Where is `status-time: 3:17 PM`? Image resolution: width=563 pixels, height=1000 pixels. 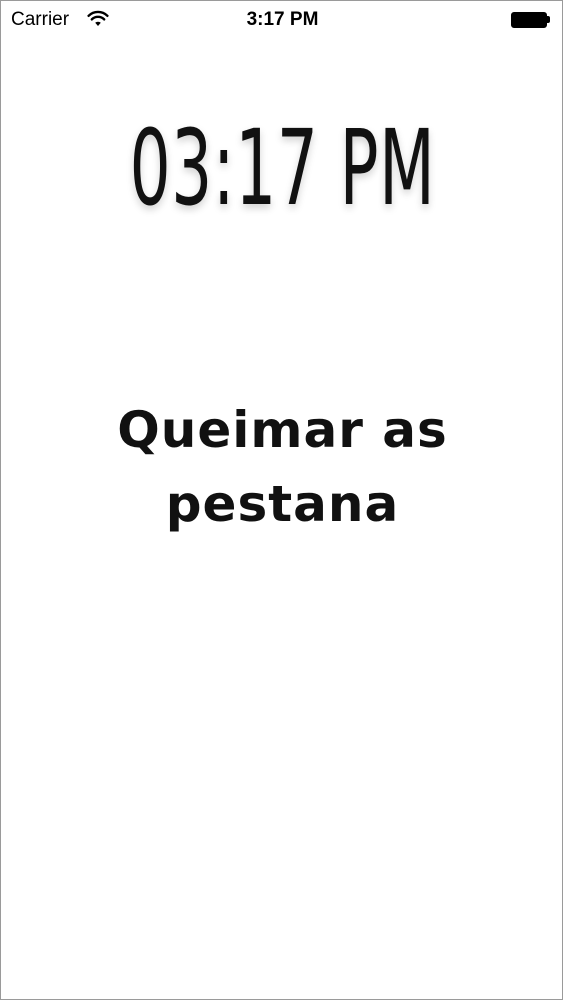
status-time: 3:17 PM is located at coordinates (282, 19).